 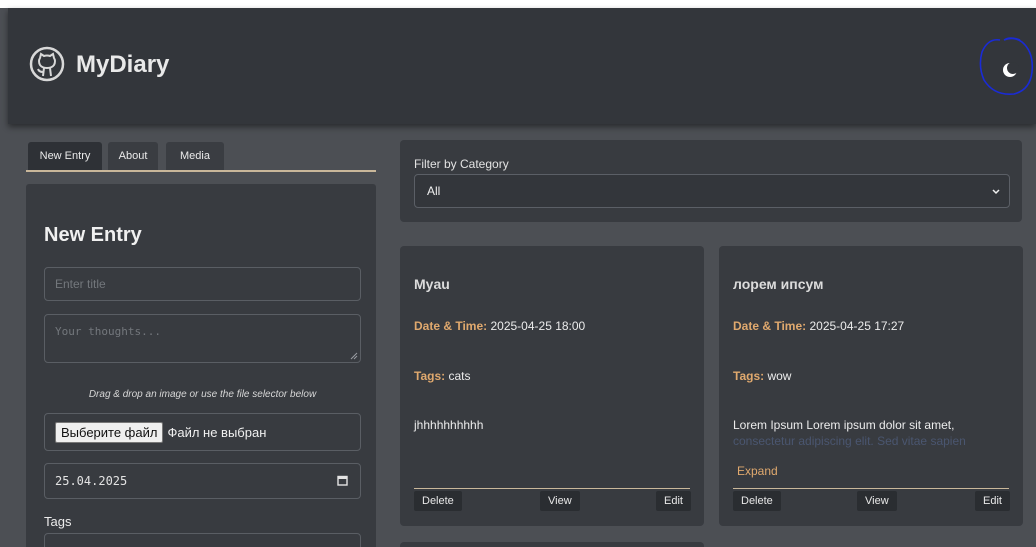 I want to click on tab-bar: New Entry About Media, so click(x=201, y=157).